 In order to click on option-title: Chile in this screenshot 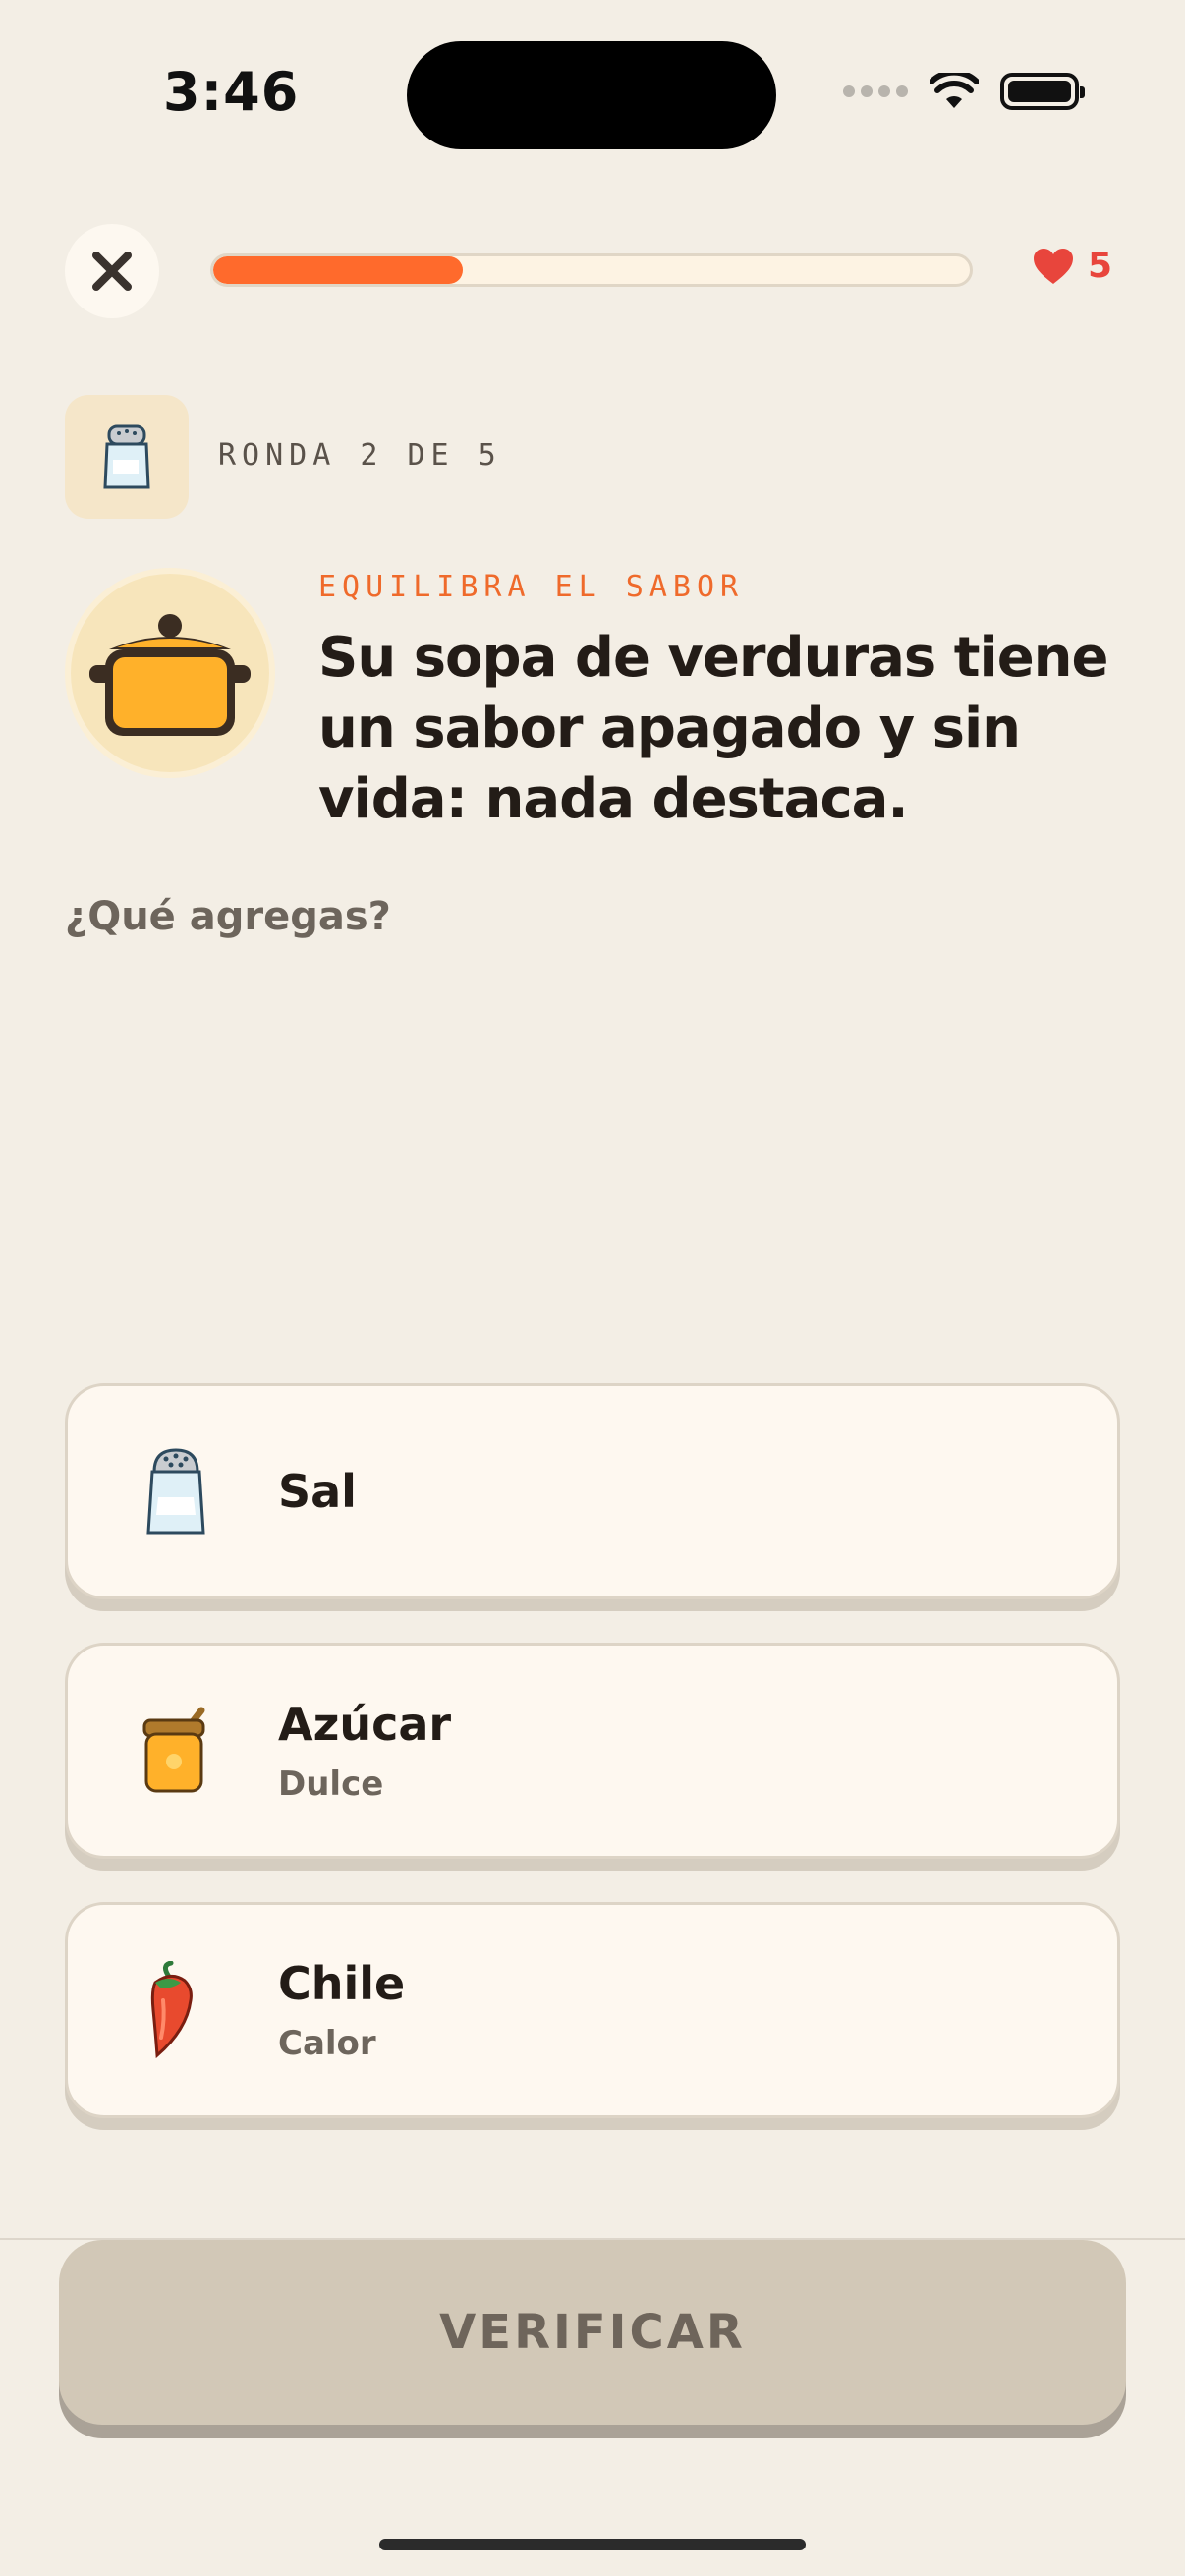, I will do `click(342, 1983)`.